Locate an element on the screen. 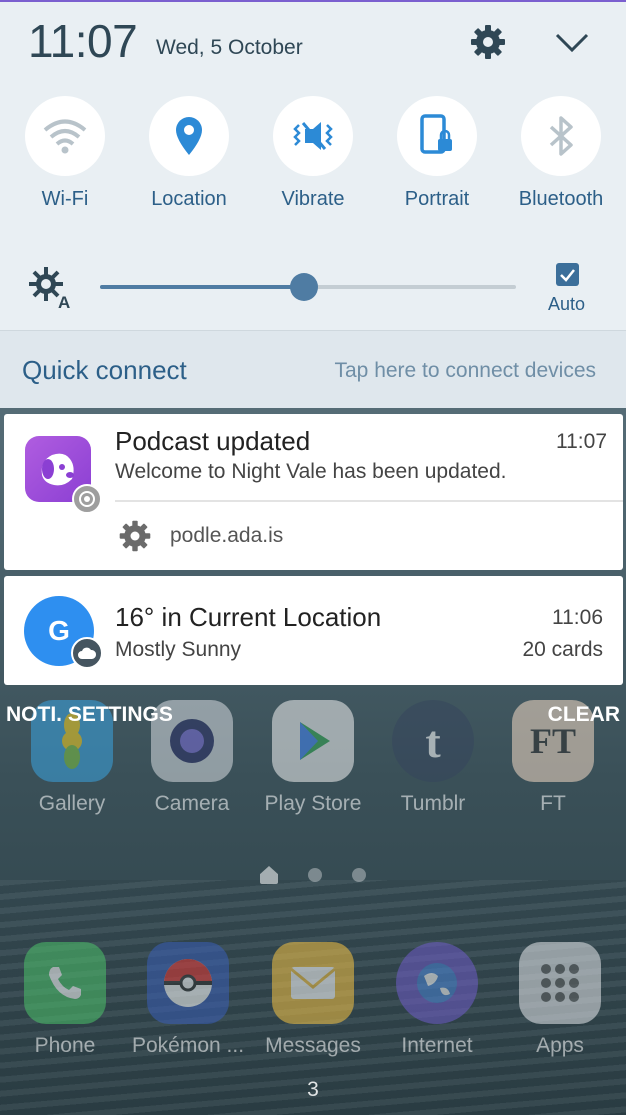  page-indicator is located at coordinates (313, 875).